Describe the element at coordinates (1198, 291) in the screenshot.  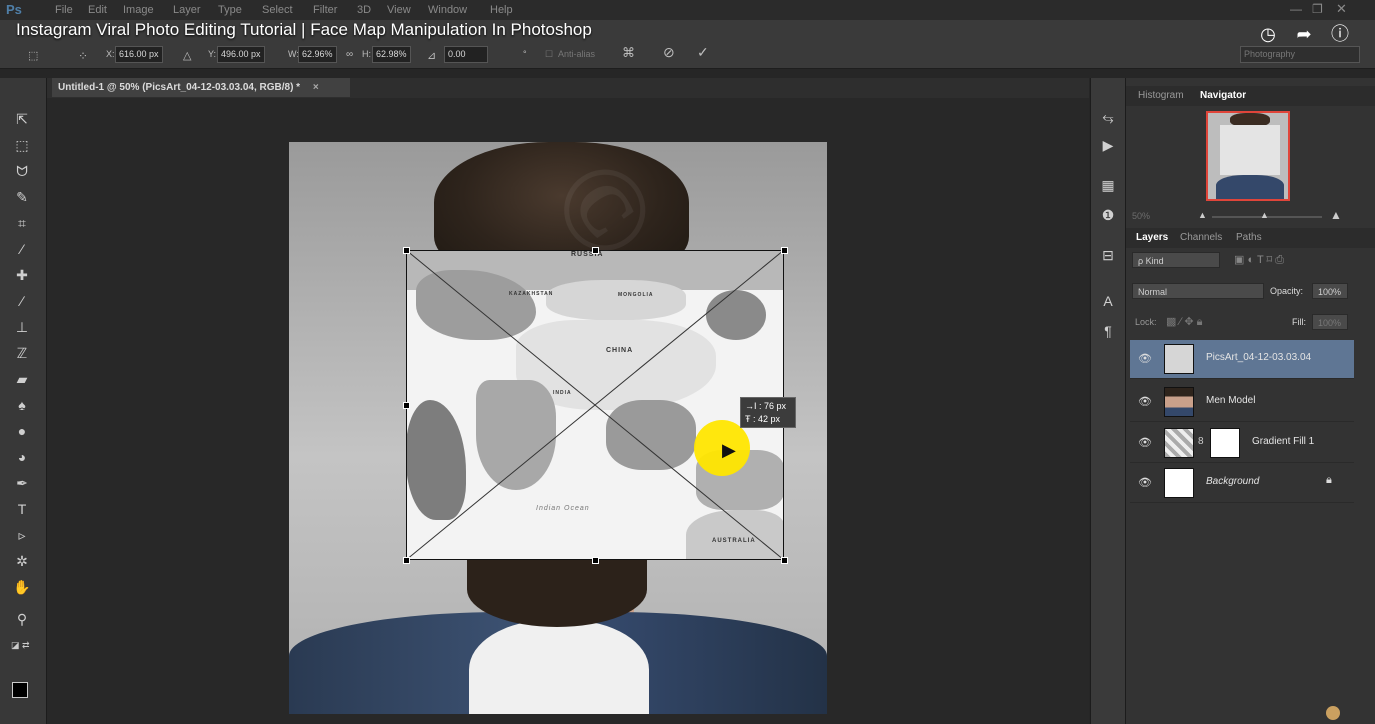
I see `blend-mode-select: Normal` at that location.